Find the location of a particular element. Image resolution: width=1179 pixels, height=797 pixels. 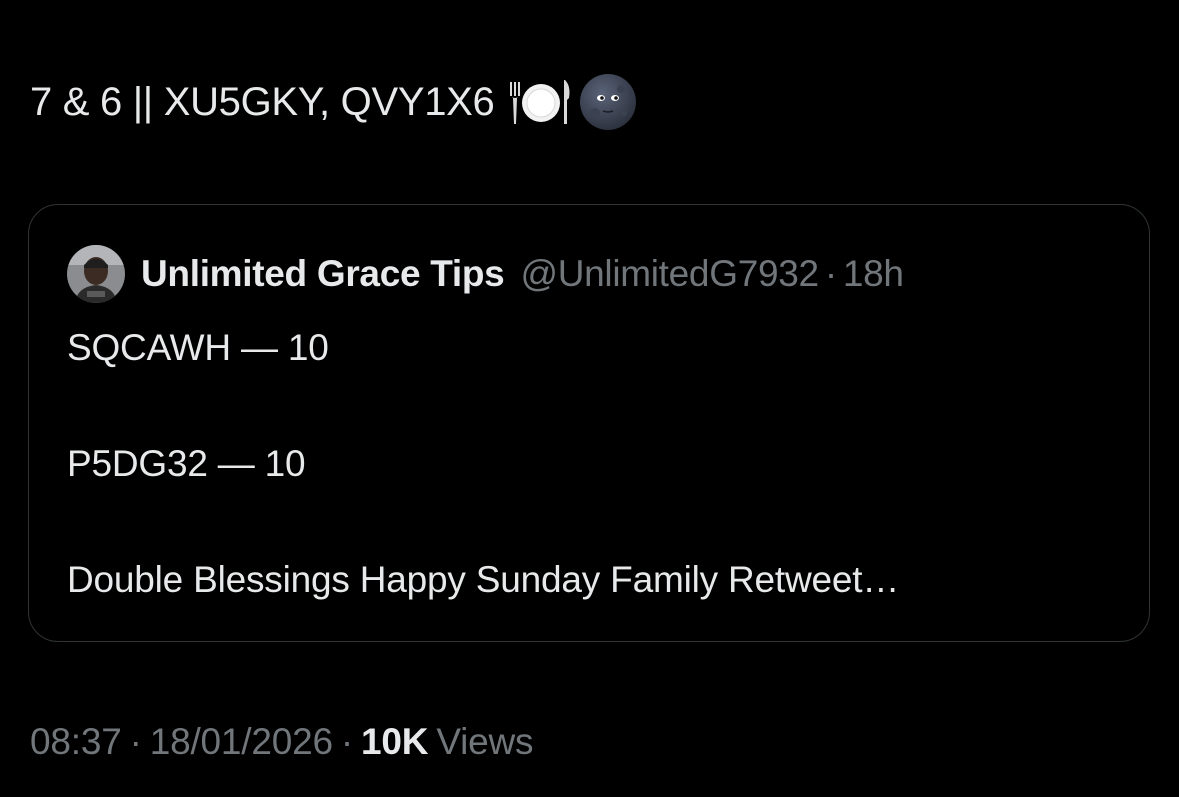

plate-with-cutlery-icon is located at coordinates (540, 102).